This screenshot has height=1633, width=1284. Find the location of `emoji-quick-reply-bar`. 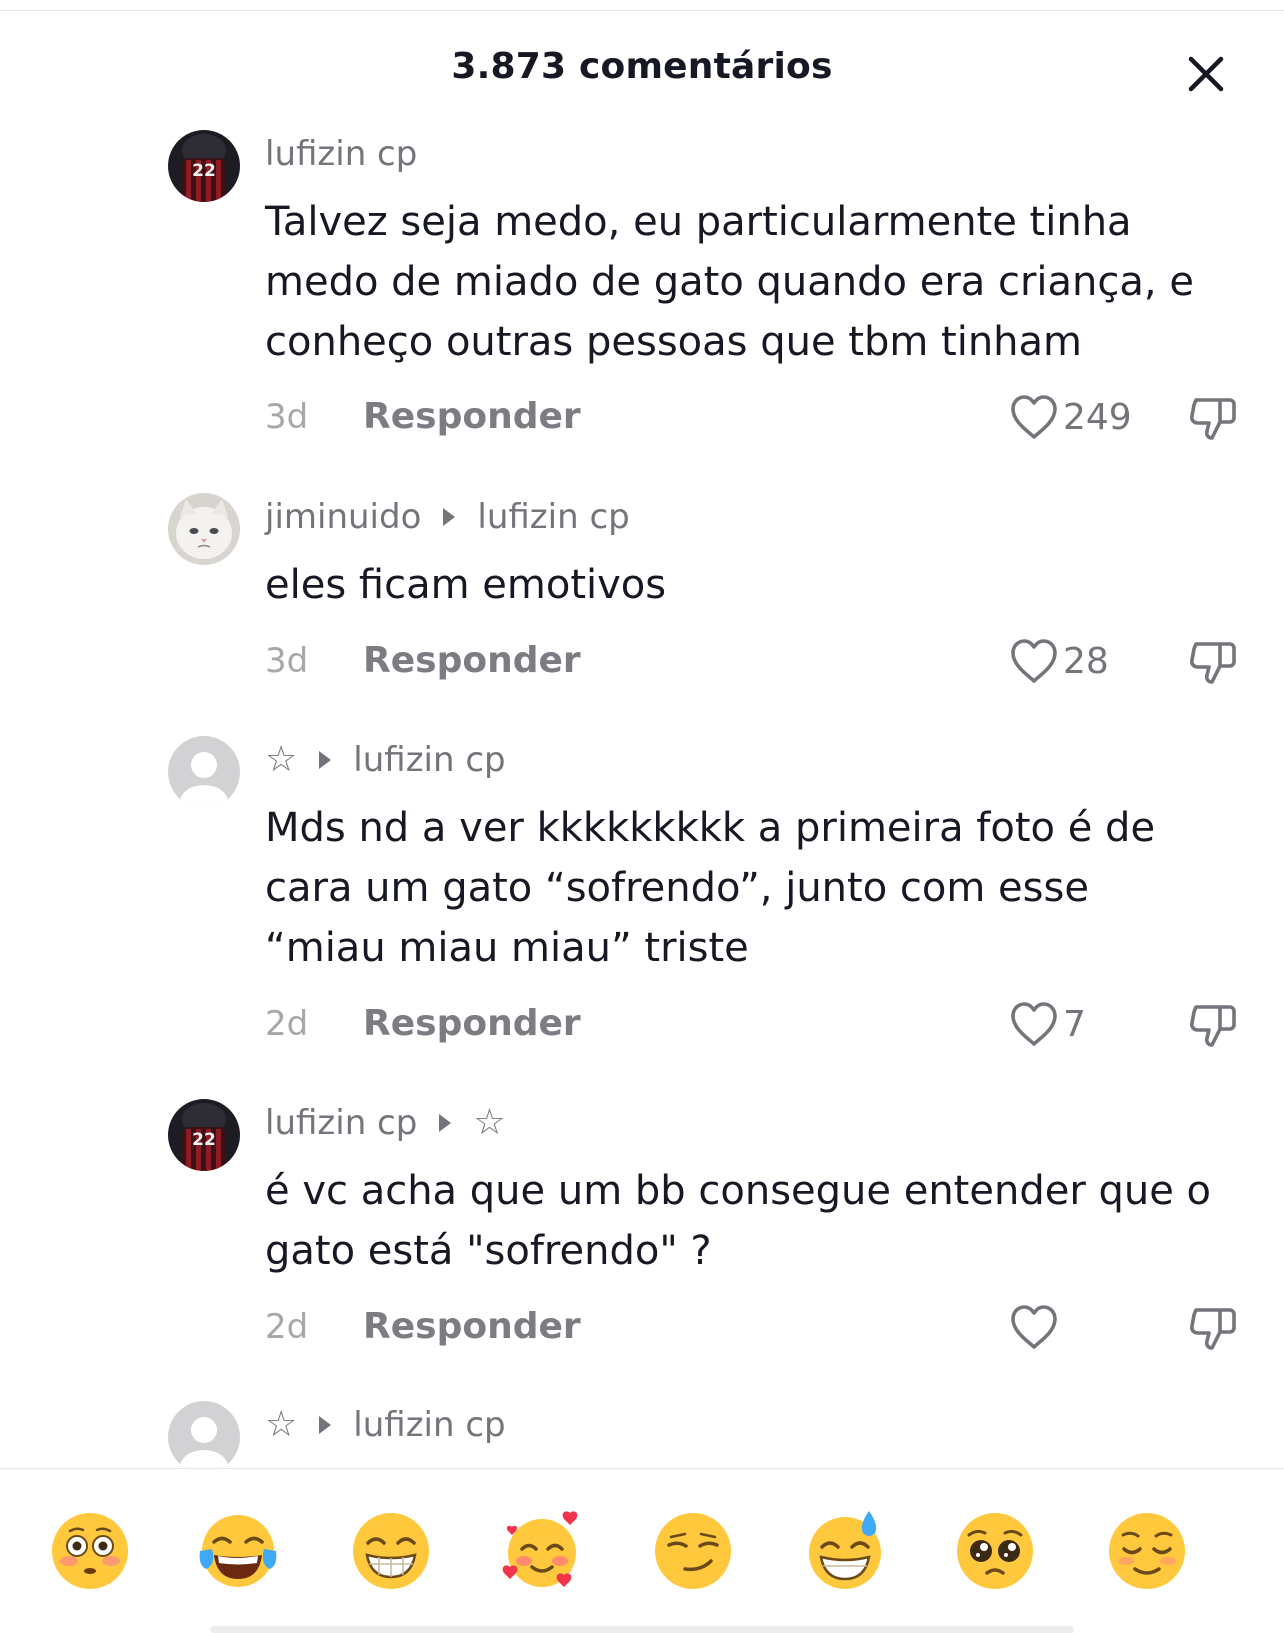

emoji-quick-reply-bar is located at coordinates (642, 1551).